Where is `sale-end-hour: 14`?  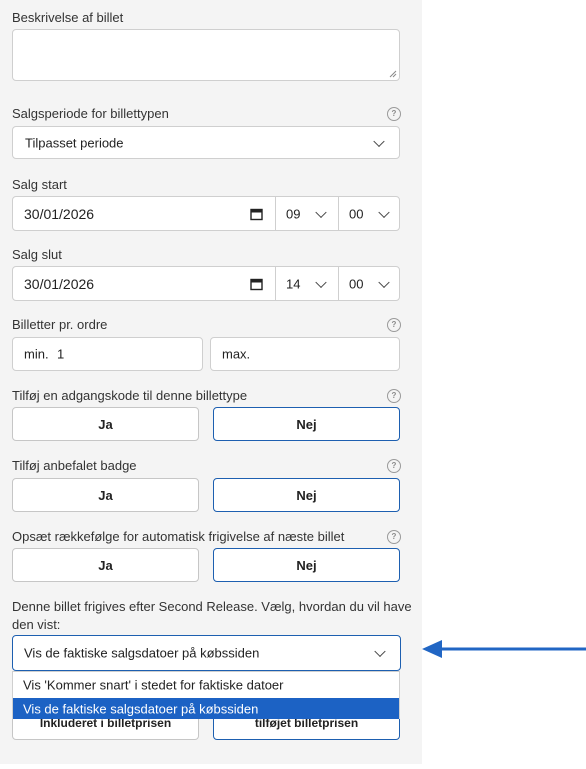 sale-end-hour: 14 is located at coordinates (293, 283).